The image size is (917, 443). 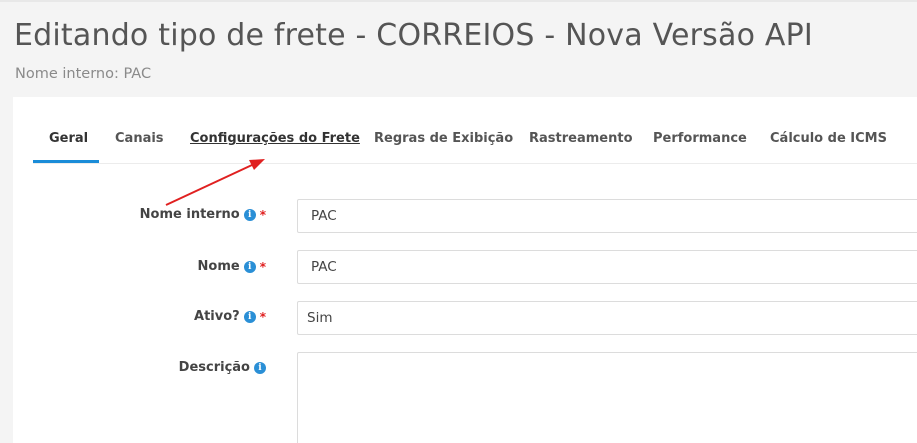 What do you see at coordinates (607, 267) in the screenshot?
I see `nome-input: PAC` at bounding box center [607, 267].